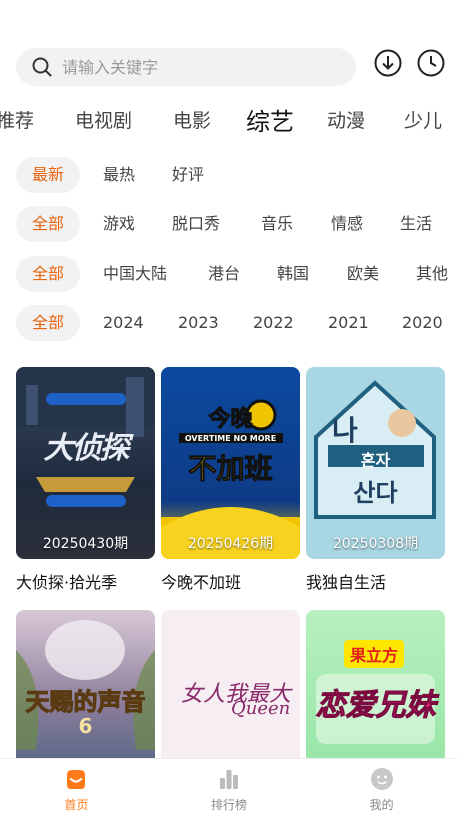 The width and height of the screenshot is (458, 820). Describe the element at coordinates (382, 779) in the screenshot. I see `profile-icon` at that location.